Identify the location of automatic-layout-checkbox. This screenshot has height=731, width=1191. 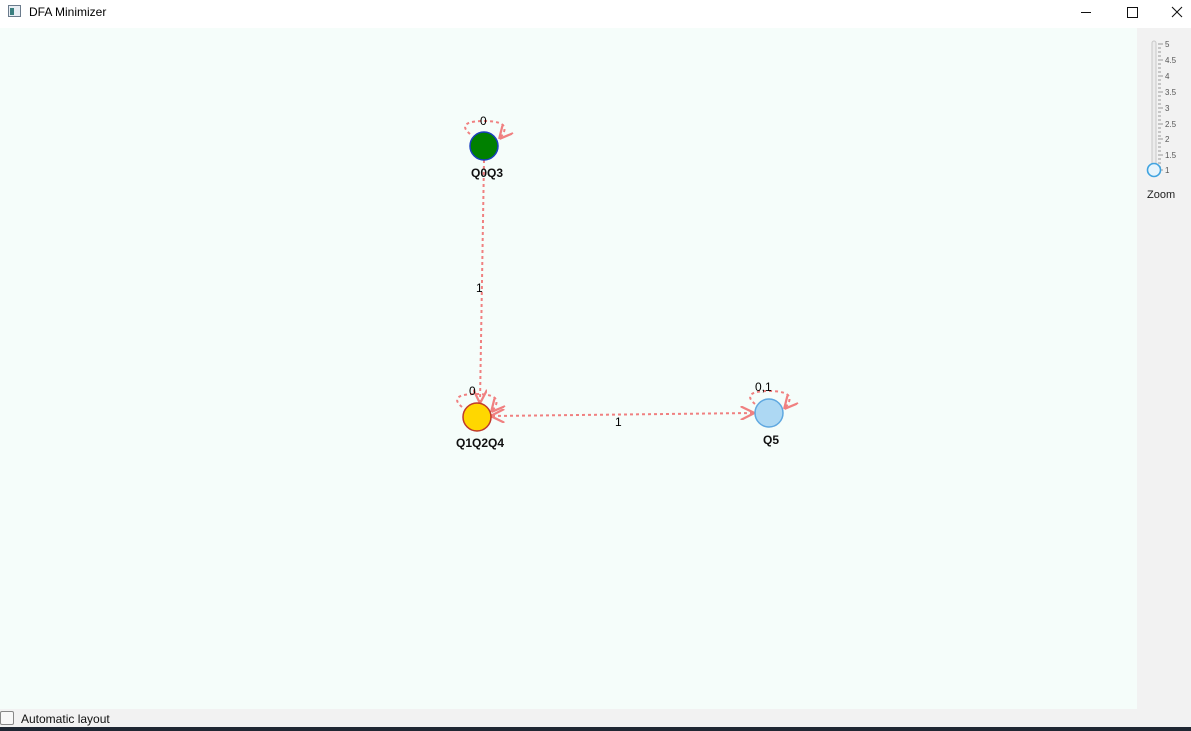
(7, 718).